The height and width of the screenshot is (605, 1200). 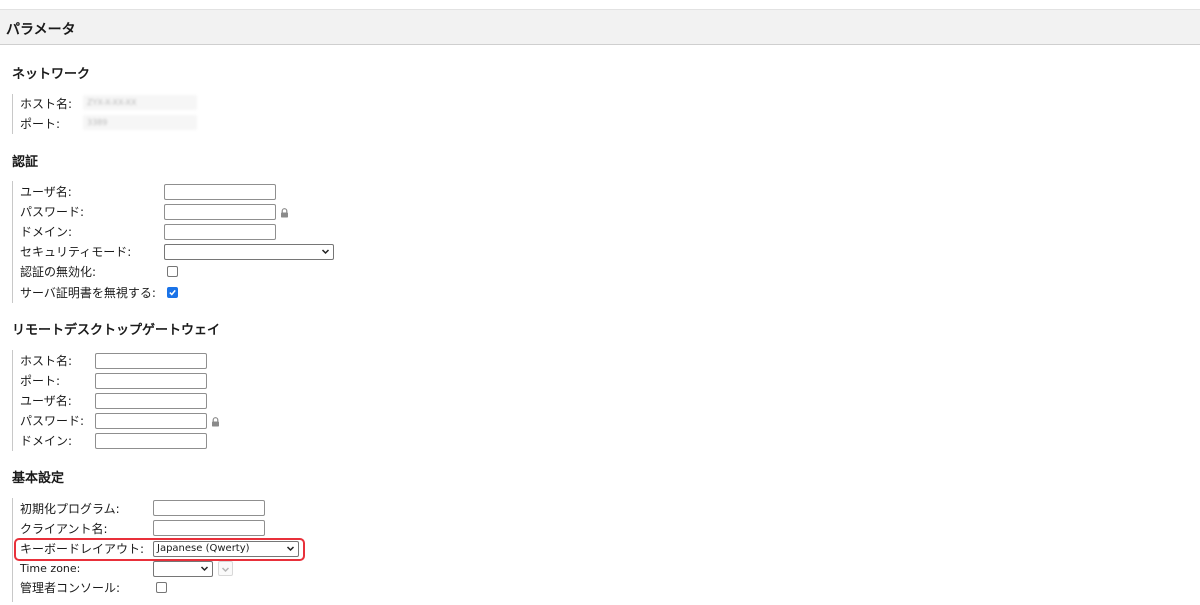 What do you see at coordinates (70, 509) in the screenshot?
I see `init-program-label: 初期化プログラム:` at bounding box center [70, 509].